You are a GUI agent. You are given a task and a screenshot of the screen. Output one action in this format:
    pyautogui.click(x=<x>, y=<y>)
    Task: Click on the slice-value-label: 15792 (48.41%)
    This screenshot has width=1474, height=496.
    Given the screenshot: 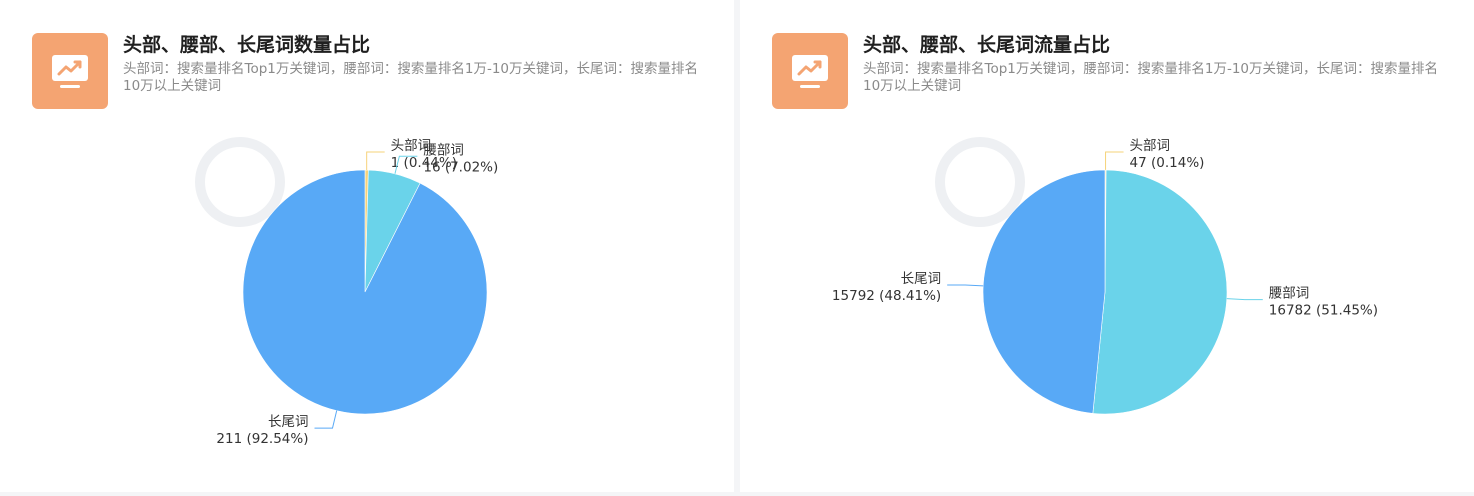 What is the action you would take?
    pyautogui.click(x=886, y=296)
    